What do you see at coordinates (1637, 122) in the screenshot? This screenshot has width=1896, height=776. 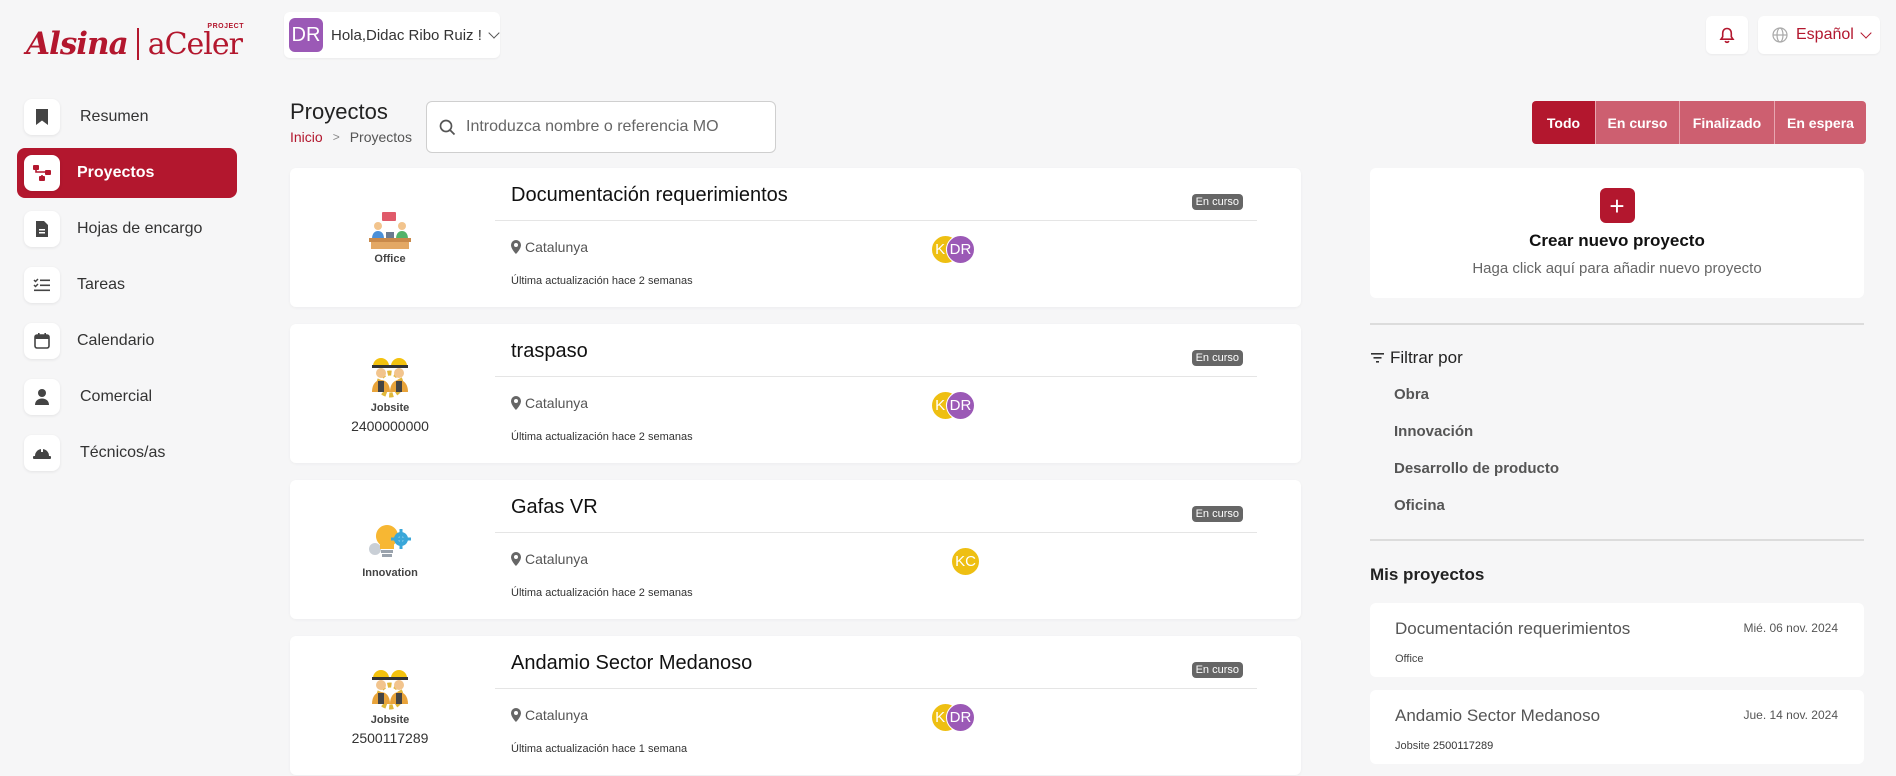 I see `filter-en-curso-button: En curso` at bounding box center [1637, 122].